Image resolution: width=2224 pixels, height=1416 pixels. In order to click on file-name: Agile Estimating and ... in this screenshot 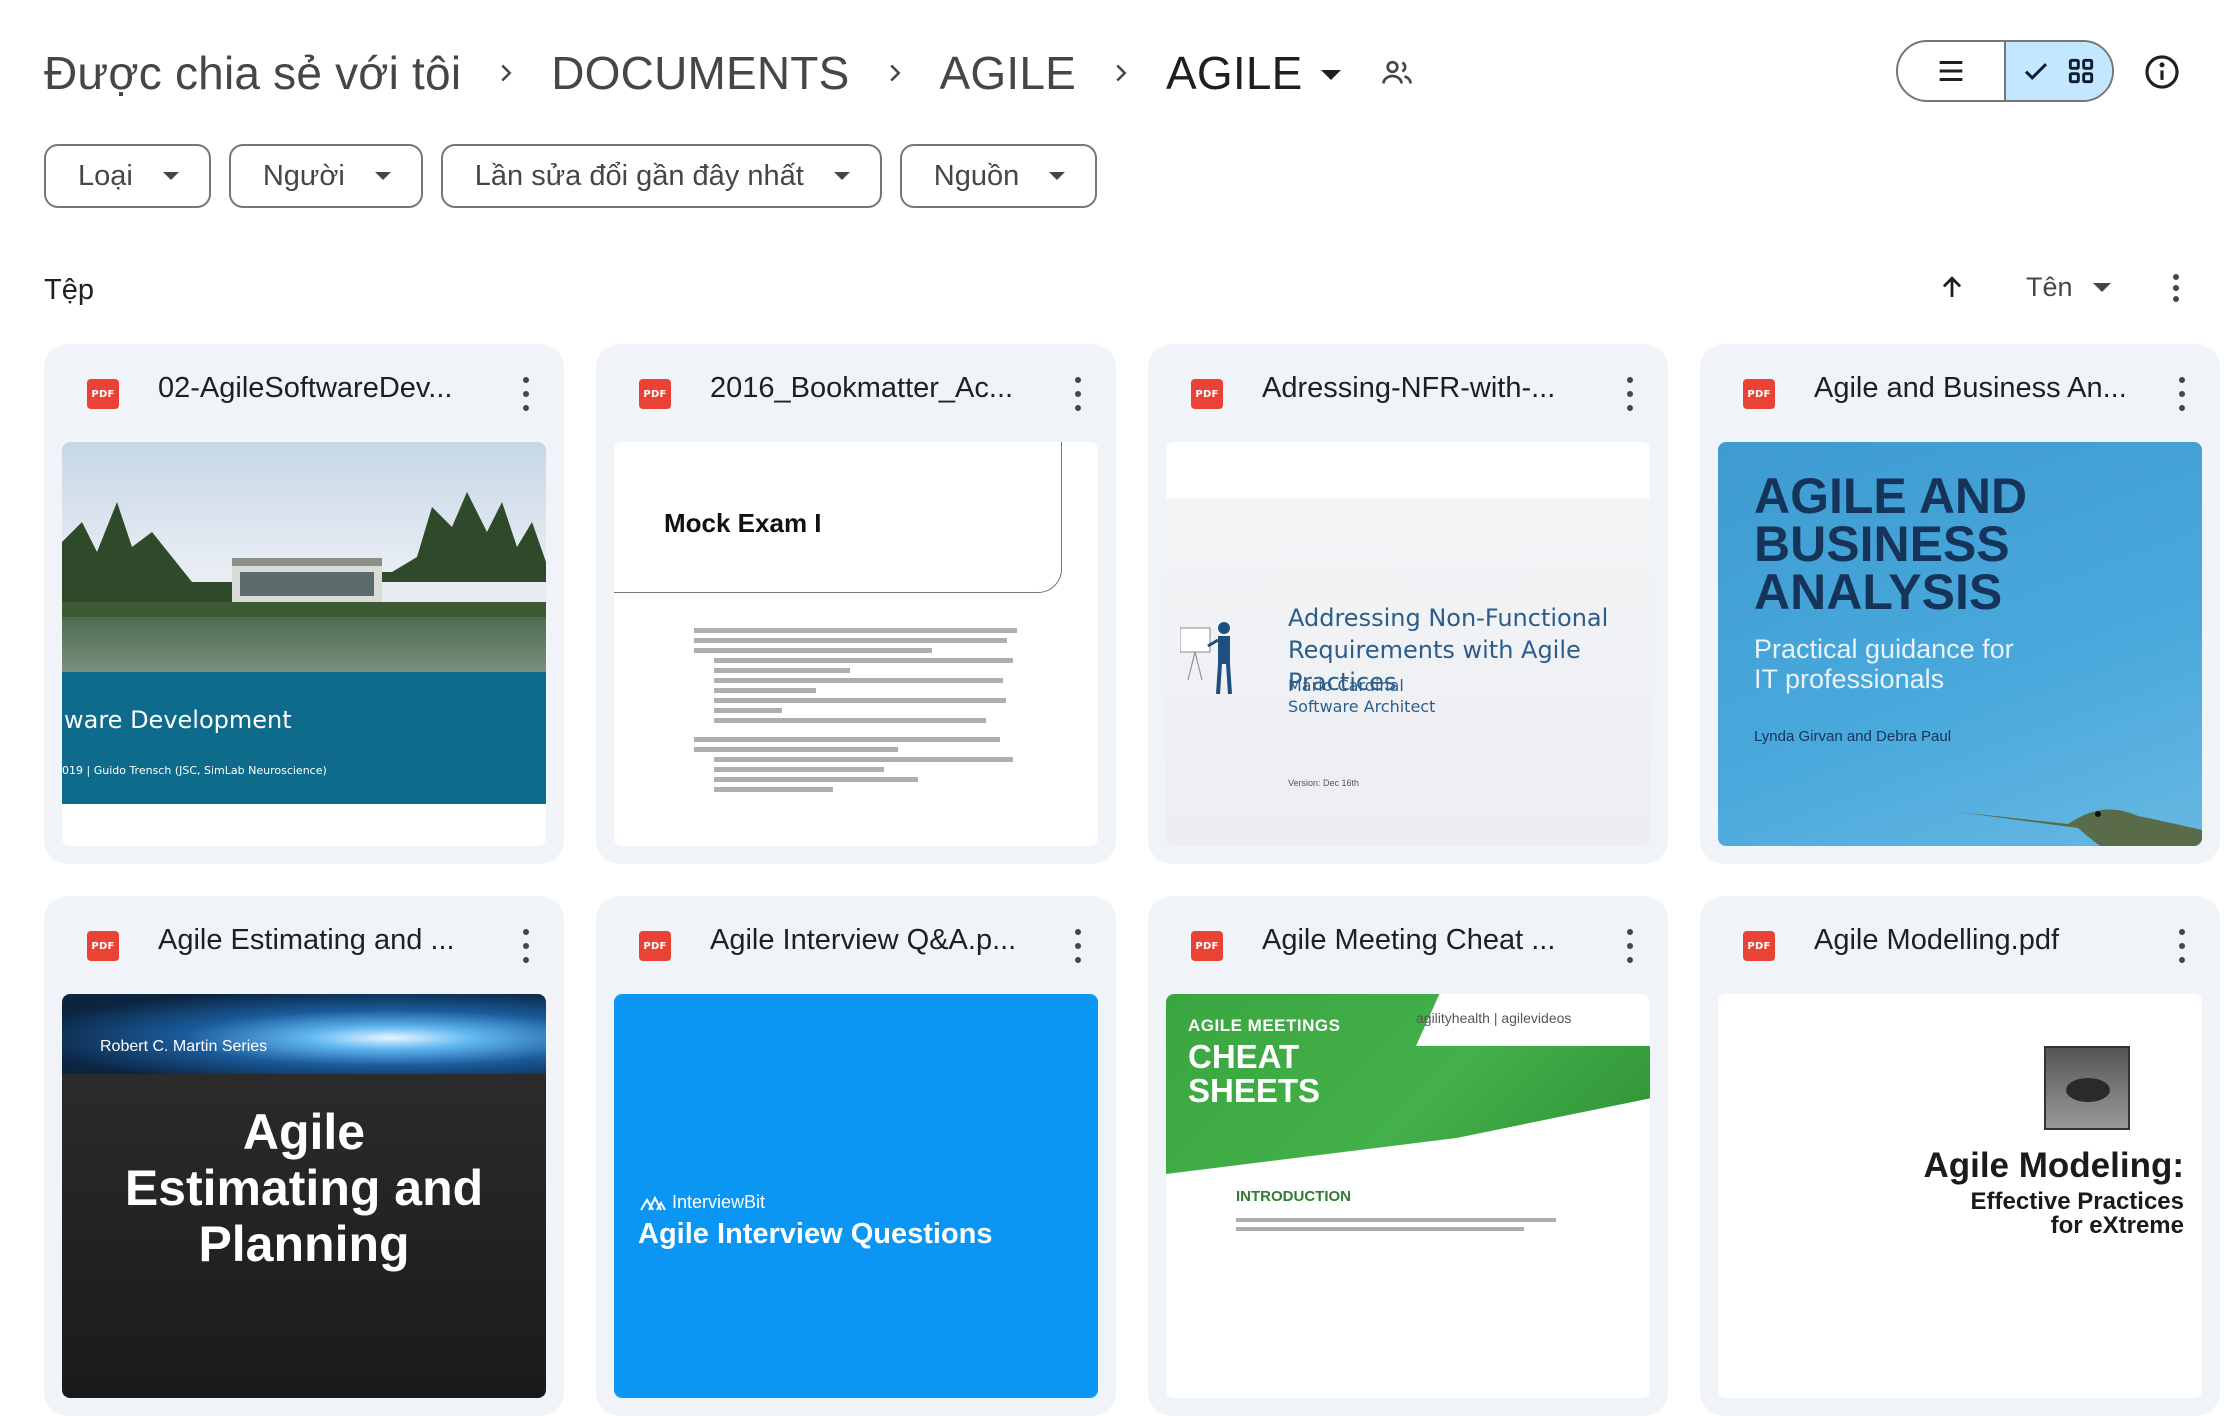, I will do `click(306, 940)`.